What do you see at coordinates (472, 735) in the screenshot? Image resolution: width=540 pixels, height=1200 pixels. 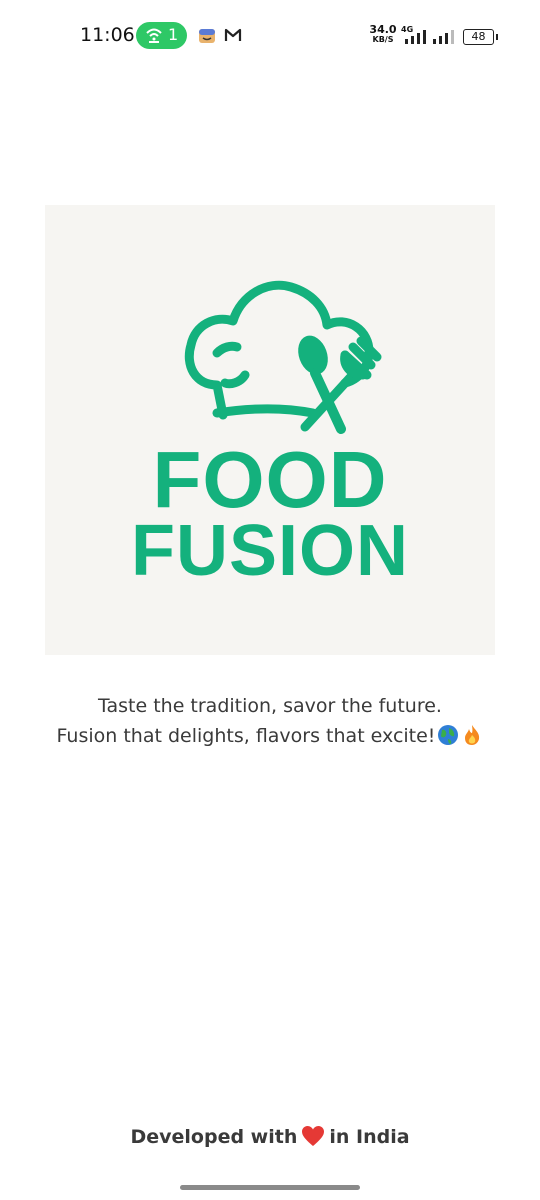 I see `fire-icon` at bounding box center [472, 735].